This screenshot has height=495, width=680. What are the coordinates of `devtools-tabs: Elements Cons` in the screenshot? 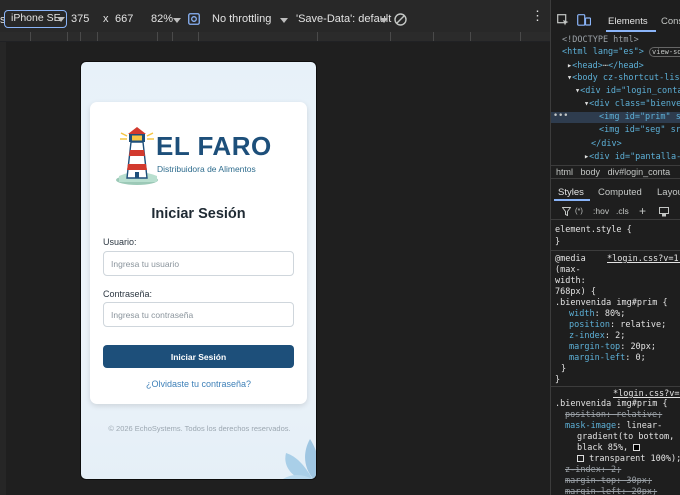 It's located at (615, 21).